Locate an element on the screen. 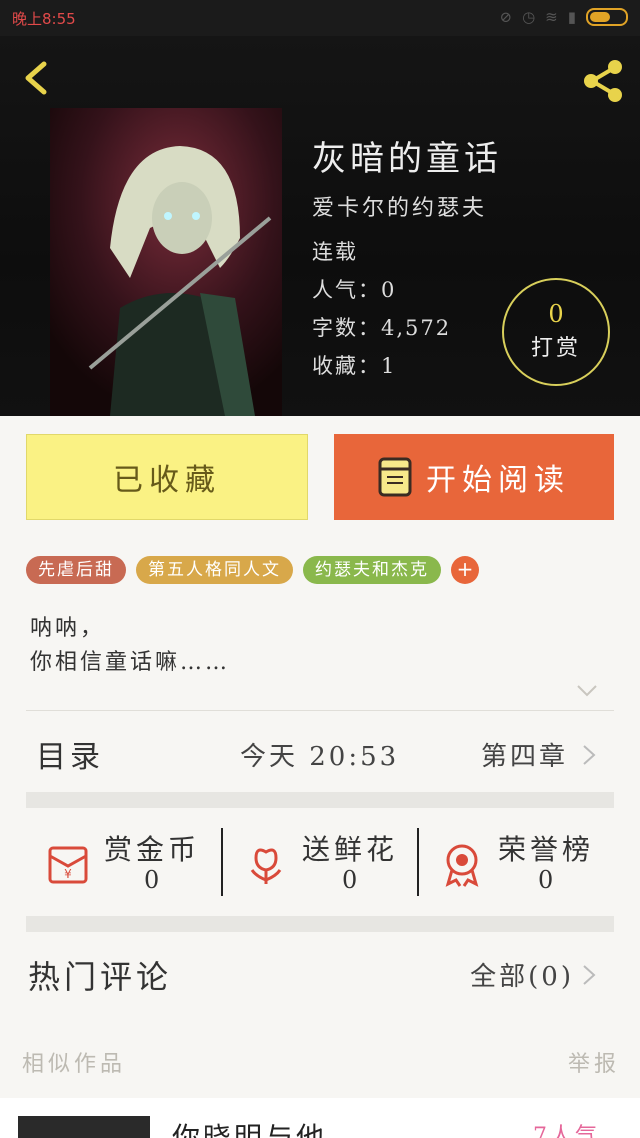 Image resolution: width=640 pixels, height=1138 pixels. hot-comments-row: 热门评论 全部(0) is located at coordinates (320, 974).